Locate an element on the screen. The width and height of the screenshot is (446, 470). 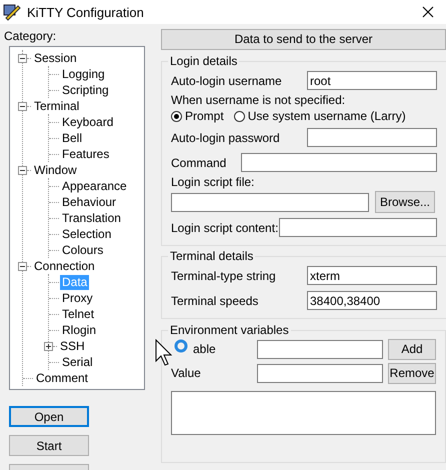
variable-field is located at coordinates (320, 349).